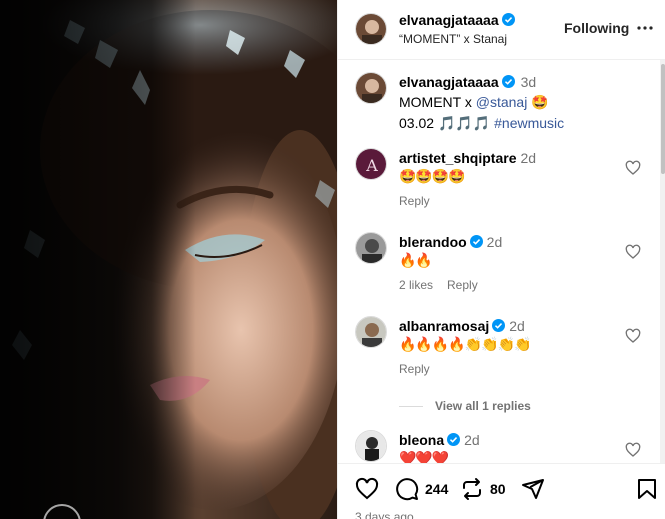 The height and width of the screenshot is (519, 665). Describe the element at coordinates (529, 123) in the screenshot. I see `caption-hashtag: #newmusic` at that location.